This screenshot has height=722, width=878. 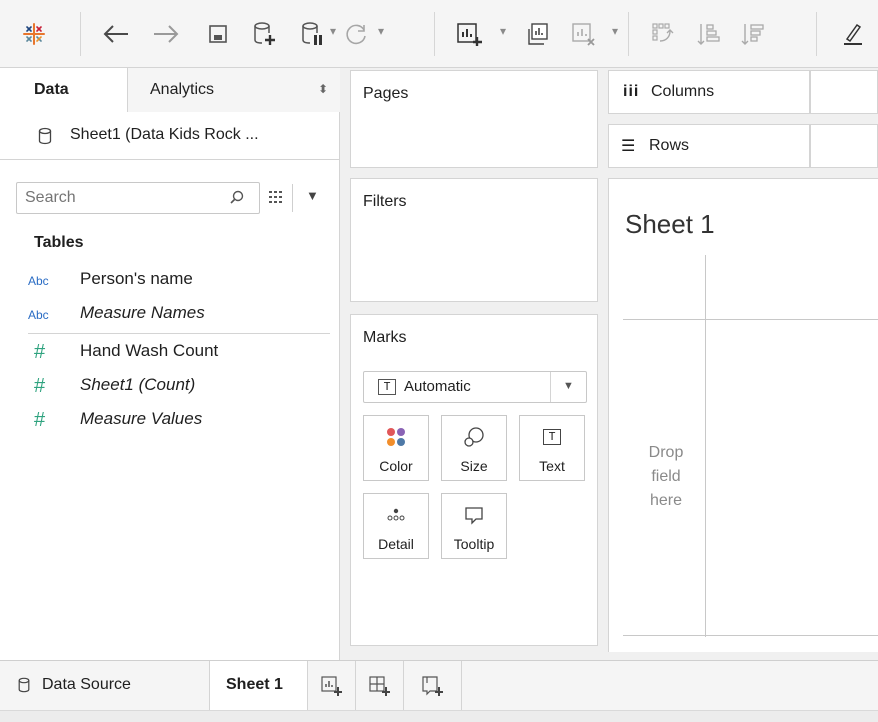 I want to click on field-hand-wash-count: # Hand Wash Count, so click(x=170, y=354).